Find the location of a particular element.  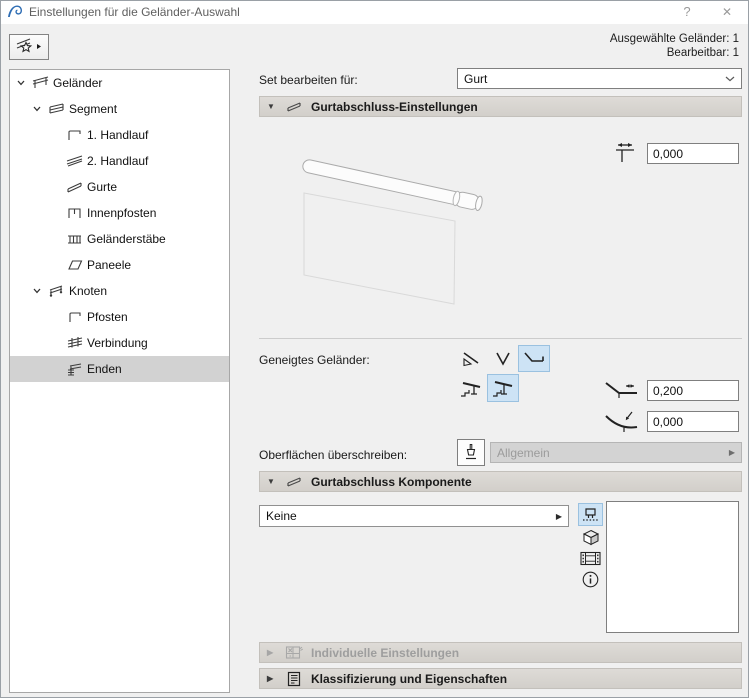

surface-dropdown: Allgemein ▶ is located at coordinates (616, 452).